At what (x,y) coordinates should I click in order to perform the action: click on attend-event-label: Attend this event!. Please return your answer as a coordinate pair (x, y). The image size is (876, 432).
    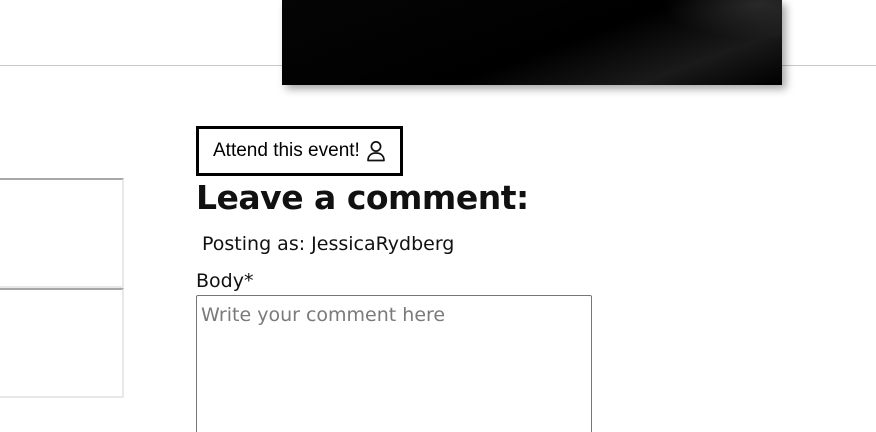
    Looking at the image, I should click on (286, 150).